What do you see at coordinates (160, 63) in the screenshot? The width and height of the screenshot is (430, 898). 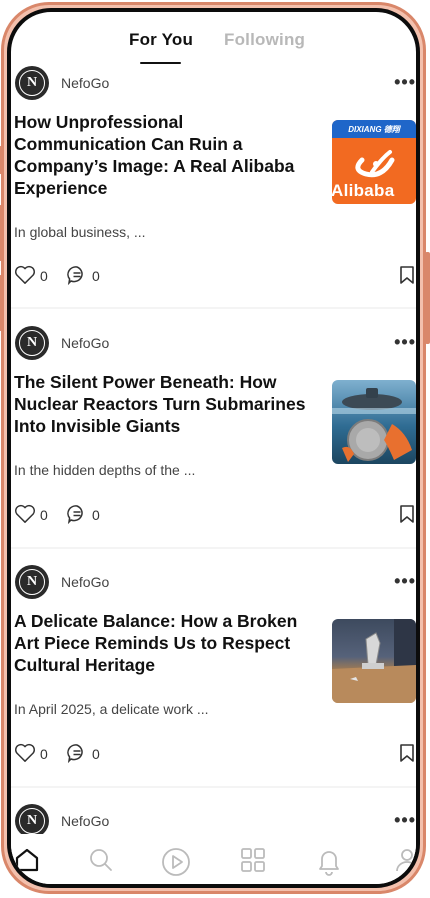 I see `active-tab-indicator` at bounding box center [160, 63].